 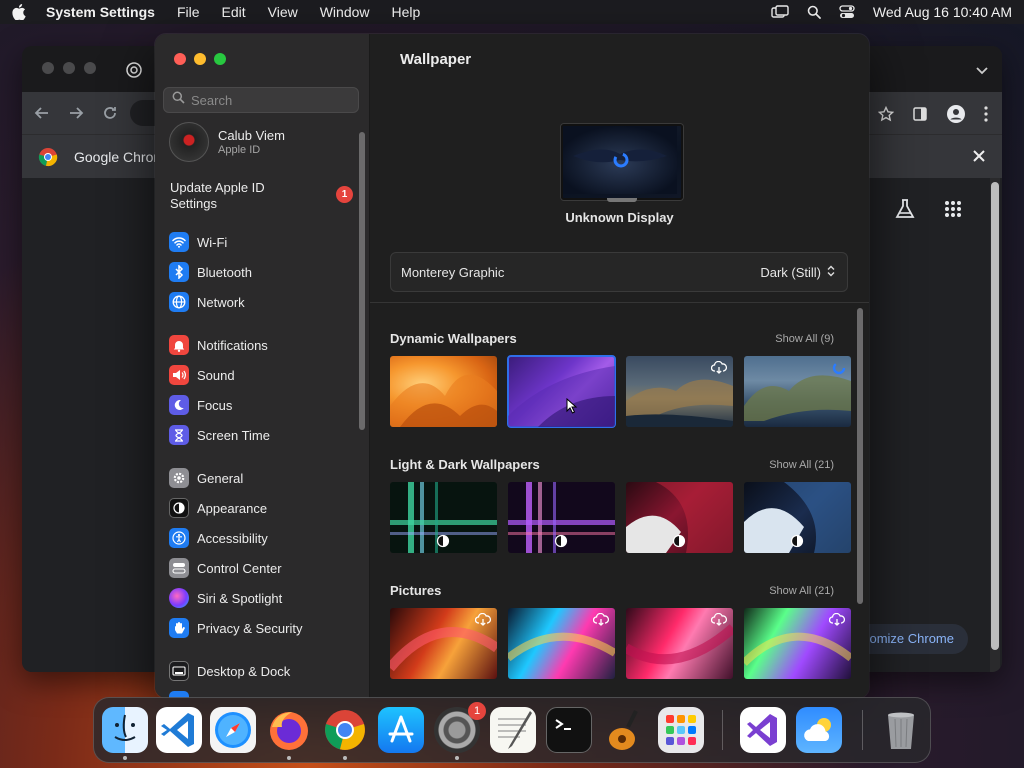 I want to click on zoom-window-button, so click(x=220, y=59).